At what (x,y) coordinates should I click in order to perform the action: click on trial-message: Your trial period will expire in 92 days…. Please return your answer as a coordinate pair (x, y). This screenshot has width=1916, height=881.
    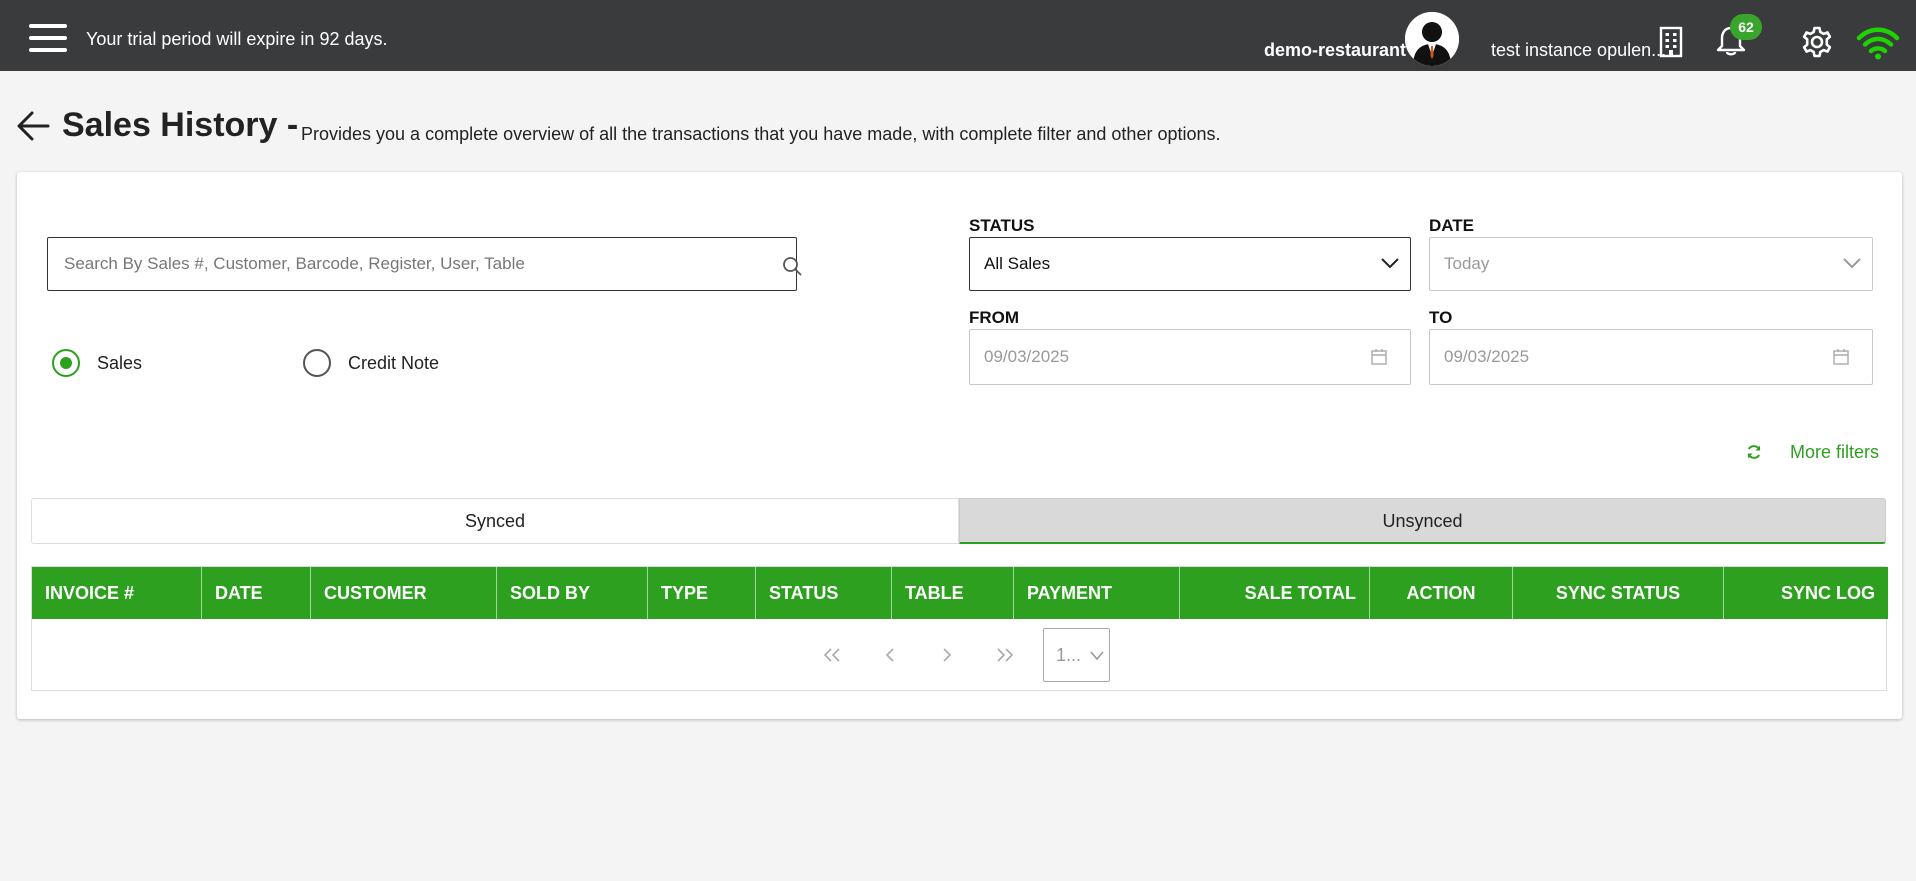
    Looking at the image, I should click on (237, 39).